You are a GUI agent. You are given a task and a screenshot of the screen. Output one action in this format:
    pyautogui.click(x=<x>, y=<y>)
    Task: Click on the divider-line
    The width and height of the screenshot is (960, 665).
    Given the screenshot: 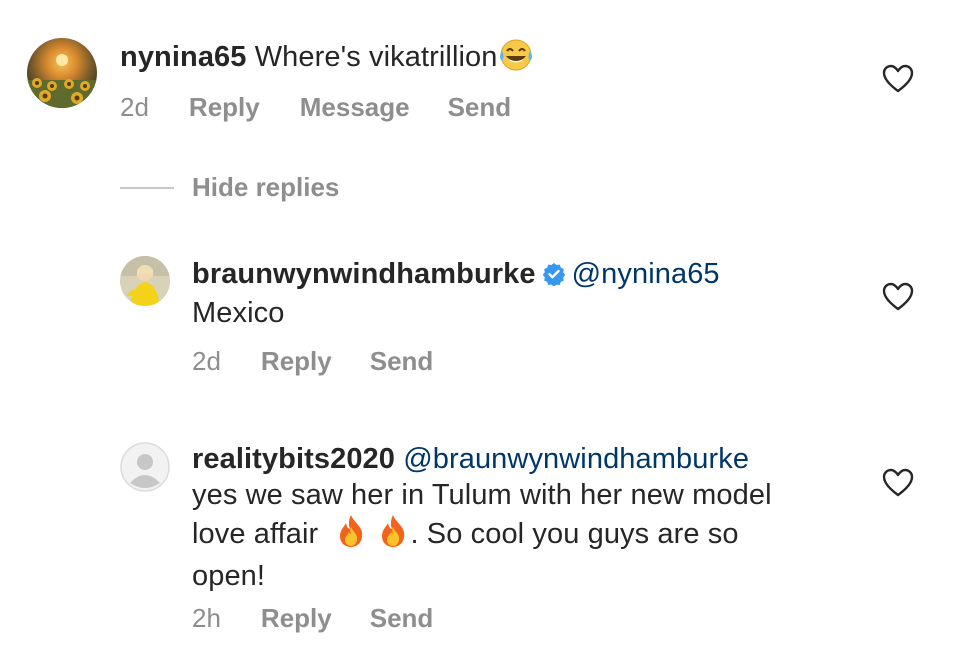 What is the action you would take?
    pyautogui.click(x=147, y=187)
    